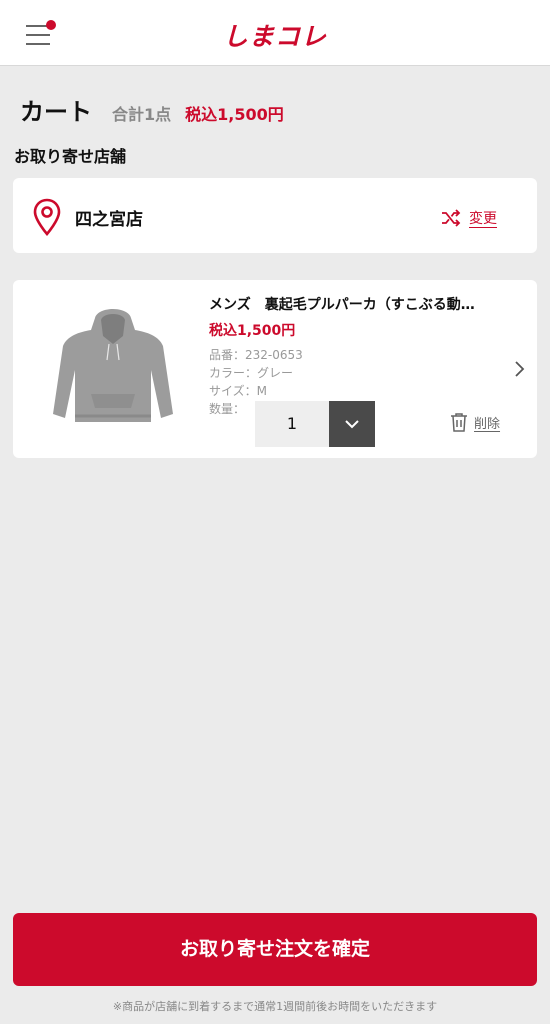 The width and height of the screenshot is (550, 1024). I want to click on store-name: 四之宮店, so click(109, 220).